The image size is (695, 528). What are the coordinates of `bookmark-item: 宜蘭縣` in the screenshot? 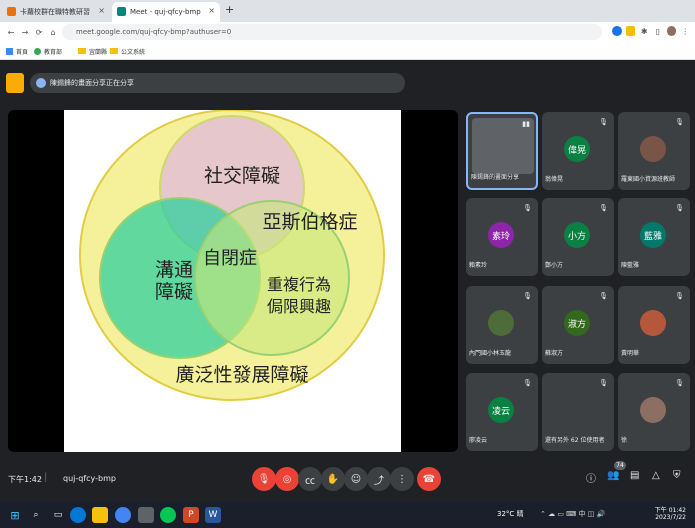 It's located at (92, 51).